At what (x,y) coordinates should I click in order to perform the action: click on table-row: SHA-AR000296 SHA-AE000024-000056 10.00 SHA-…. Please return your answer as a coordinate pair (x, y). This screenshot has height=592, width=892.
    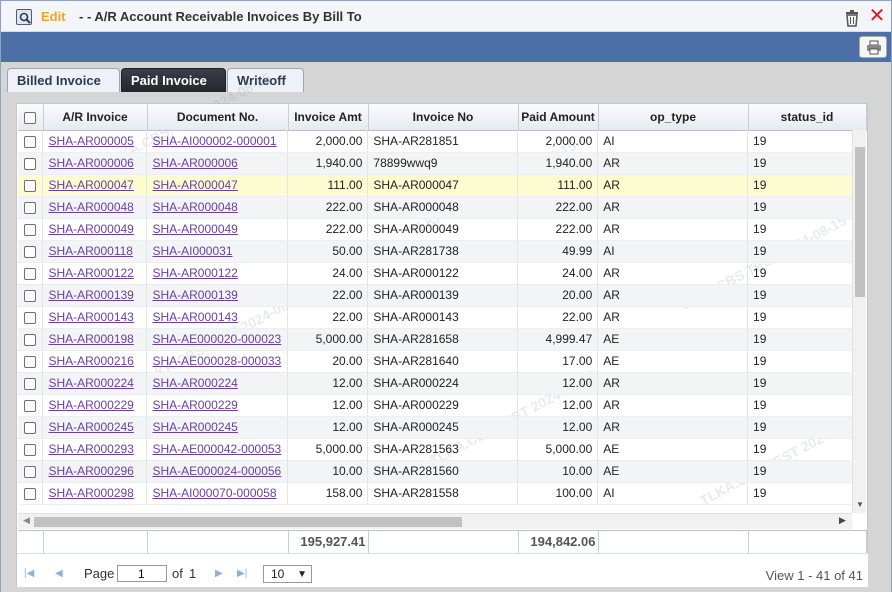
    Looking at the image, I should click on (435, 471).